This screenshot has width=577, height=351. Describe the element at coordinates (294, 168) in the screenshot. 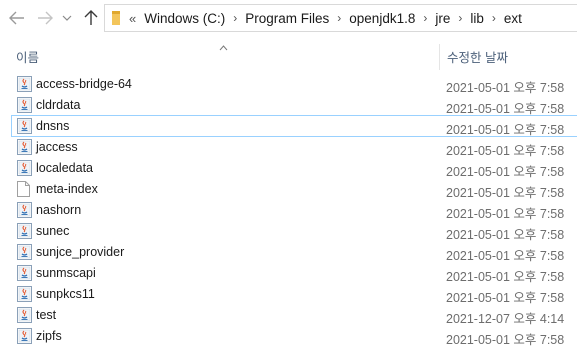

I see `file-row: localedata 2021-05-01 오후 7:58` at that location.